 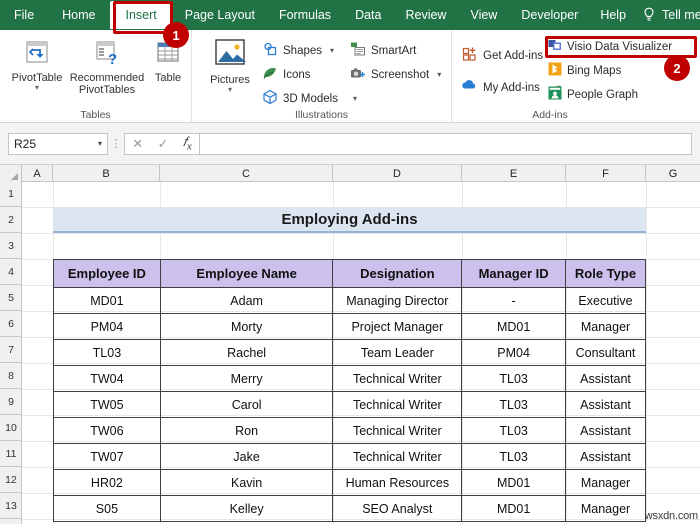 What do you see at coordinates (286, 74) in the screenshot?
I see `icons-button: Icons` at bounding box center [286, 74].